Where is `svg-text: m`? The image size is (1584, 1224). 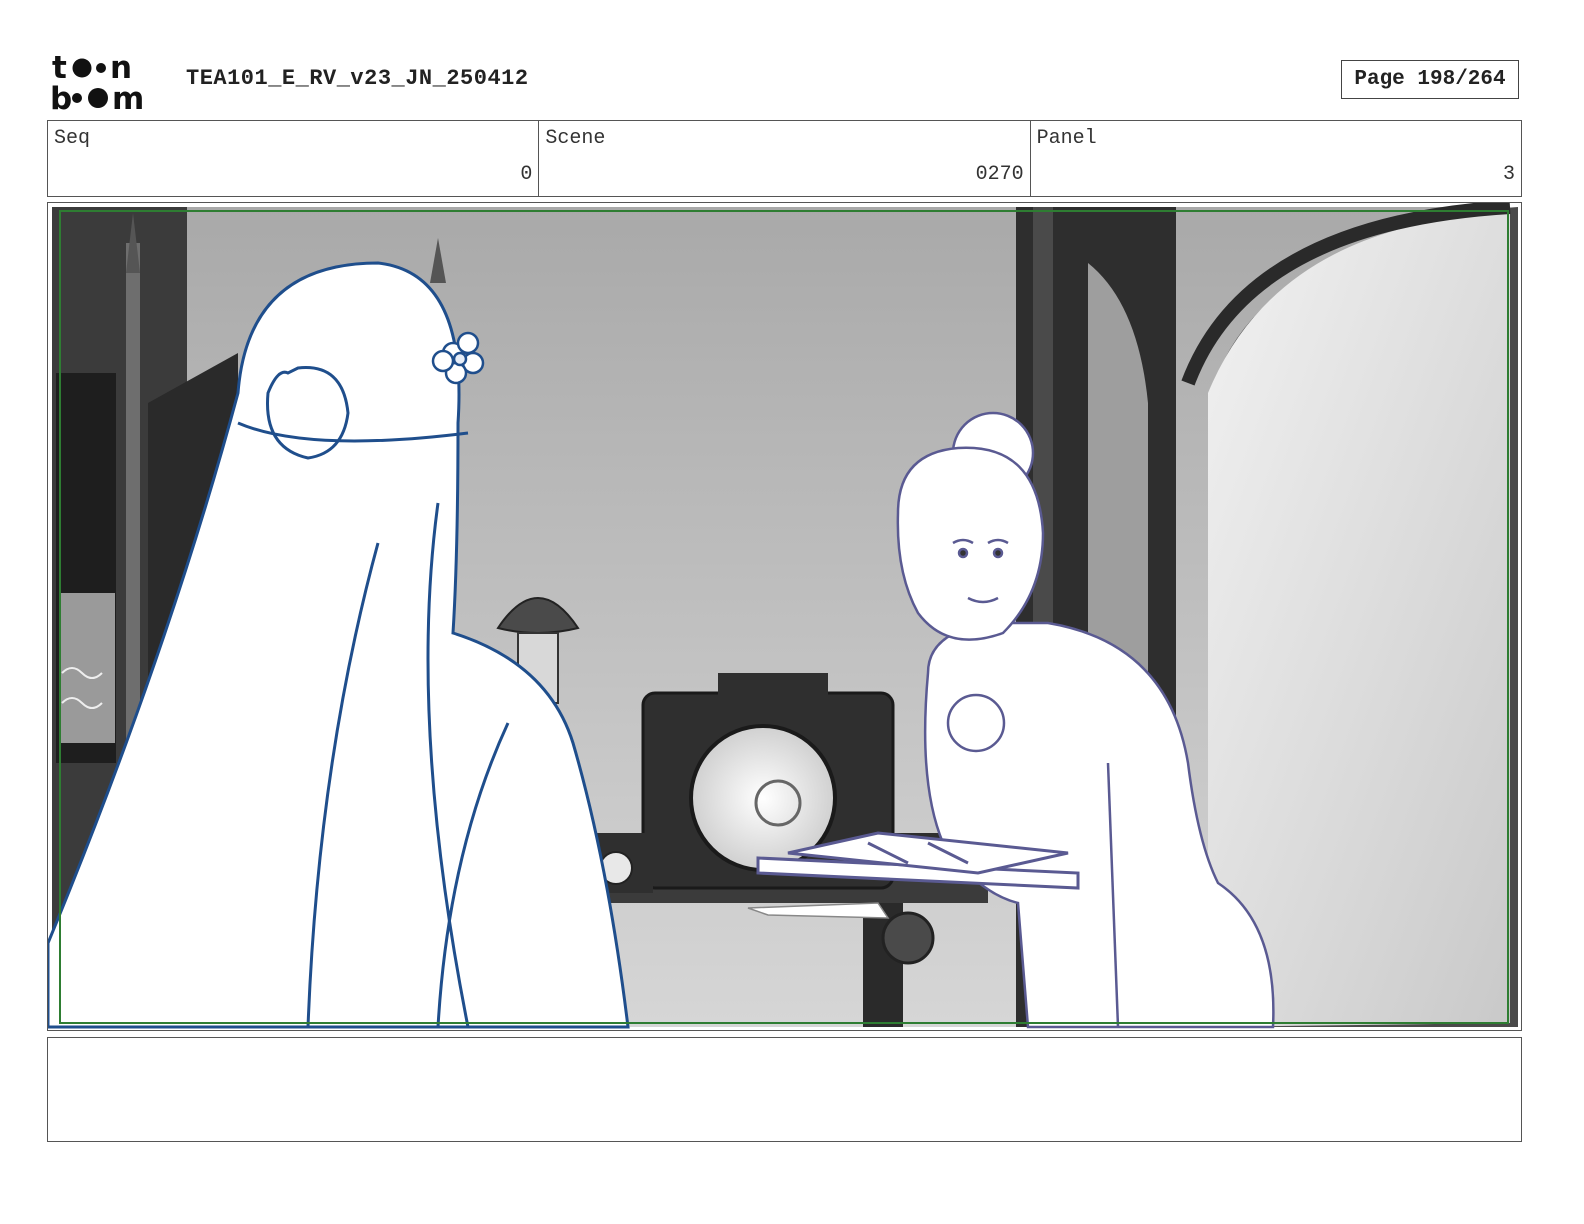
svg-text: m is located at coordinates (128, 96).